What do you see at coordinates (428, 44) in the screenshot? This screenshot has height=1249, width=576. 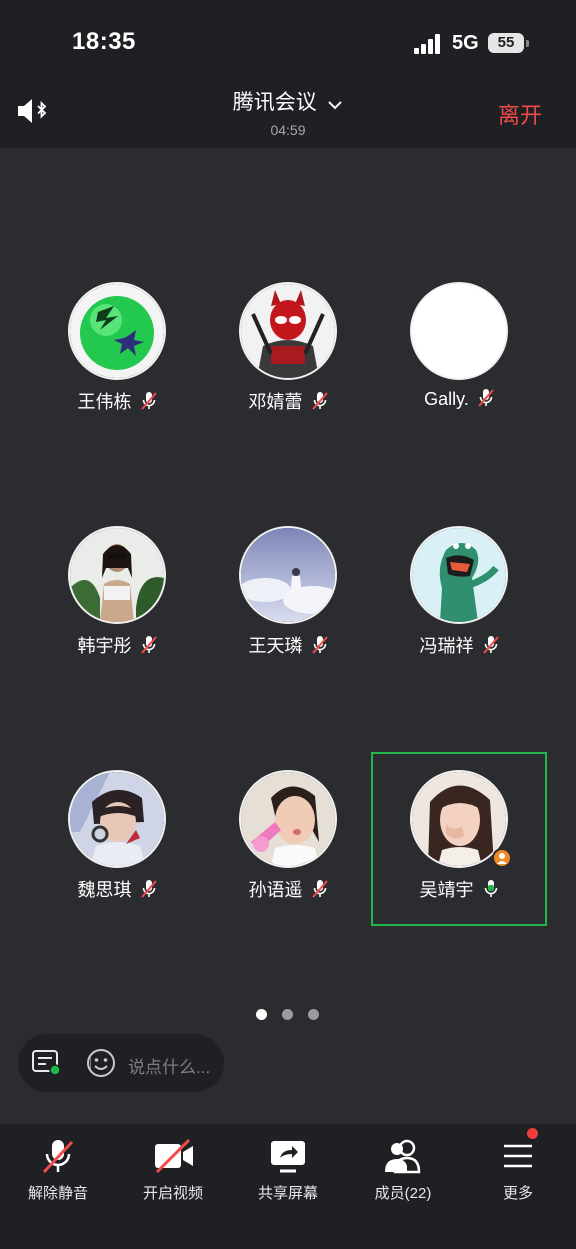 I see `signal-icon` at bounding box center [428, 44].